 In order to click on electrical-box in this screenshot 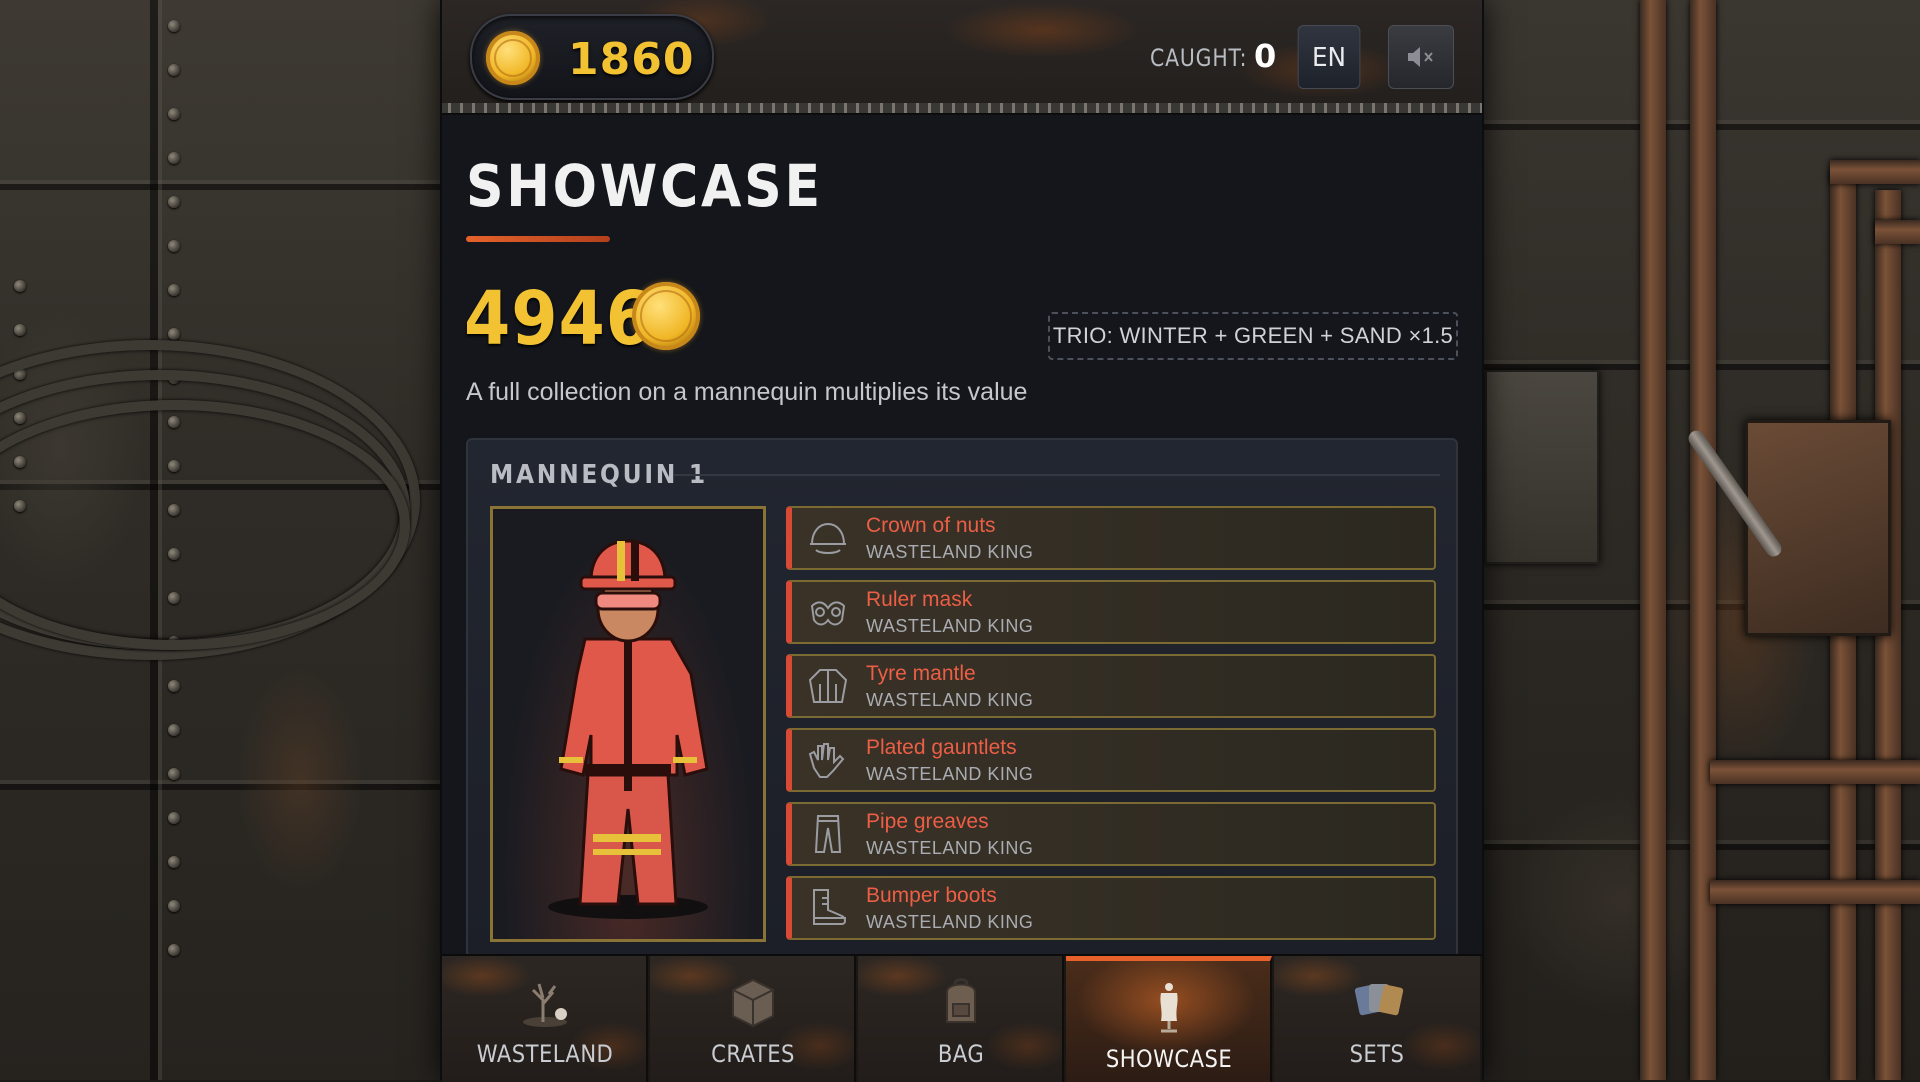, I will do `click(1542, 467)`.